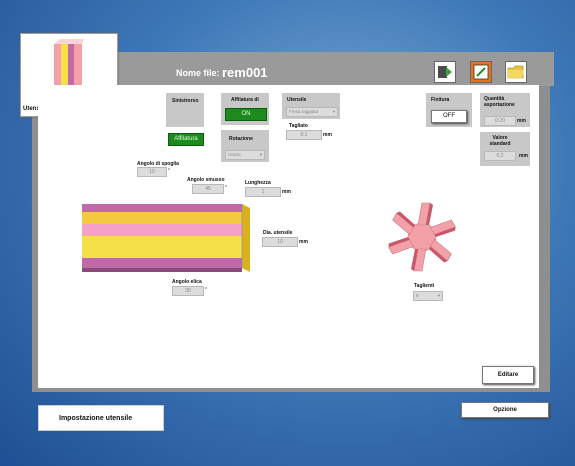 The image size is (575, 466). What do you see at coordinates (298, 126) in the screenshot?
I see `tagliato-label: Tagliato` at bounding box center [298, 126].